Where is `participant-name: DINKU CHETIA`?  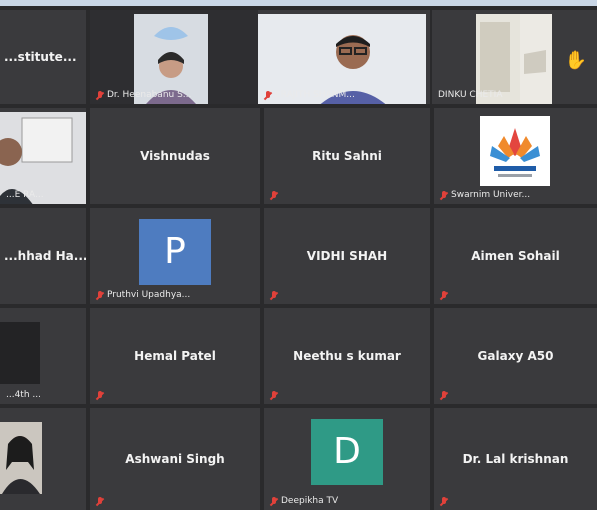 participant-name: DINKU CHETIA is located at coordinates (470, 95).